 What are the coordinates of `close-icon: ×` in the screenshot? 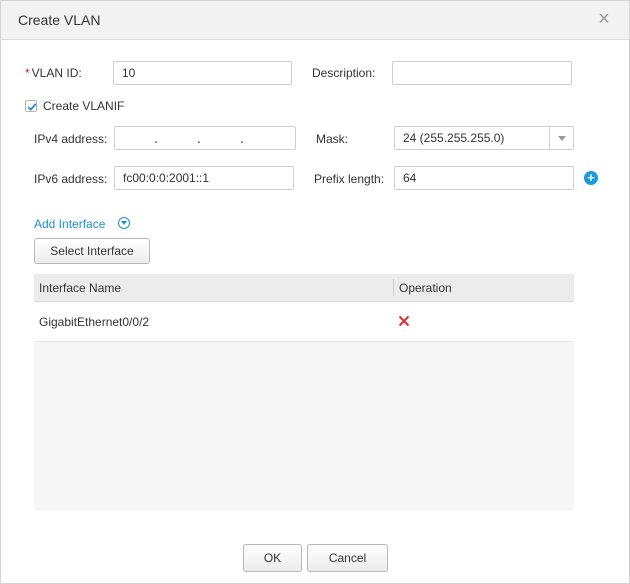 It's located at (604, 19).